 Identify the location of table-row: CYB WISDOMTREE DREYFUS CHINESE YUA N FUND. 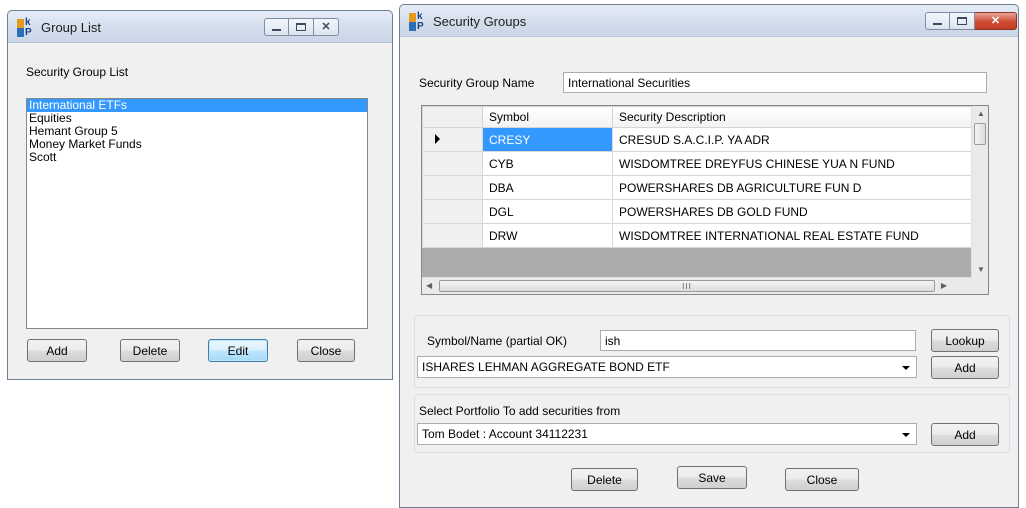
(697, 163).